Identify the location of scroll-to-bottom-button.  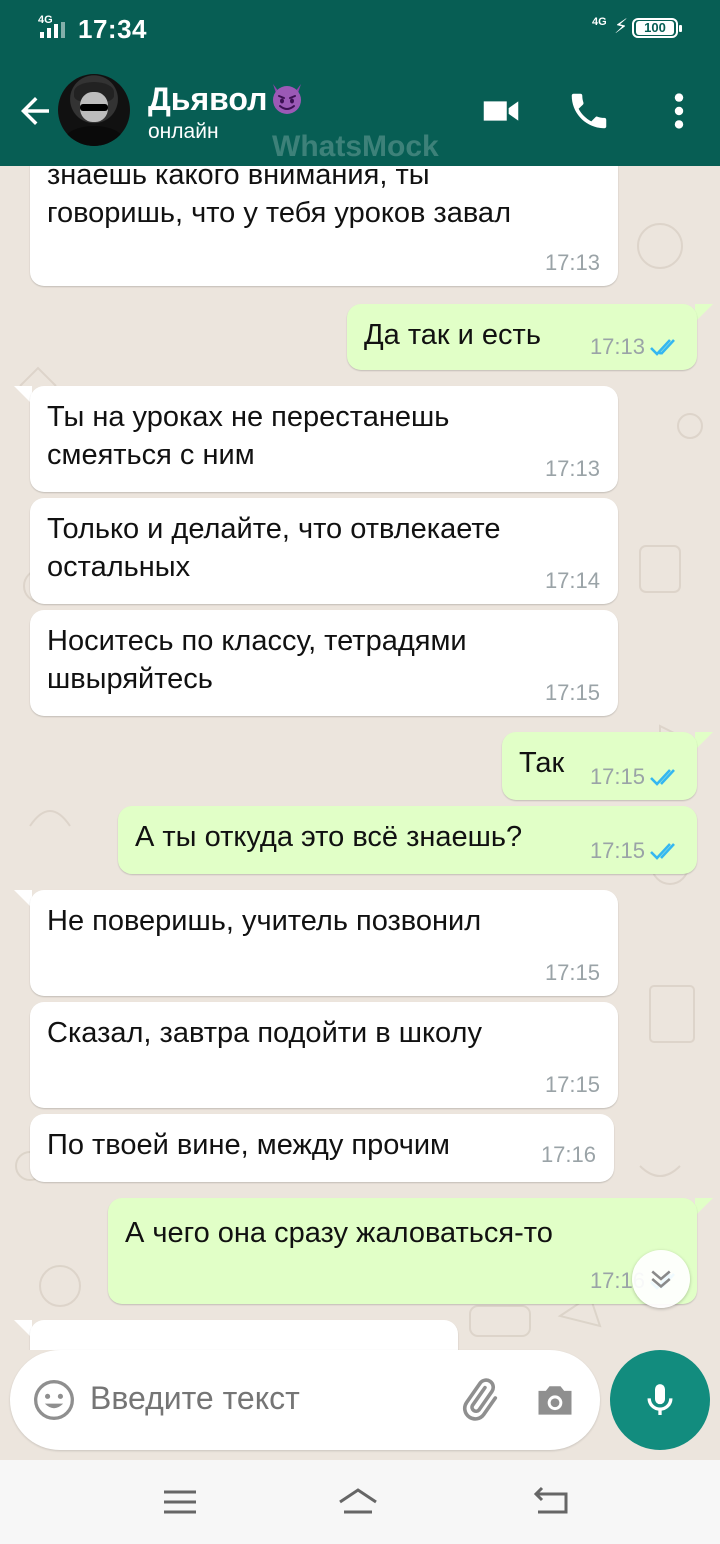
(661, 1279).